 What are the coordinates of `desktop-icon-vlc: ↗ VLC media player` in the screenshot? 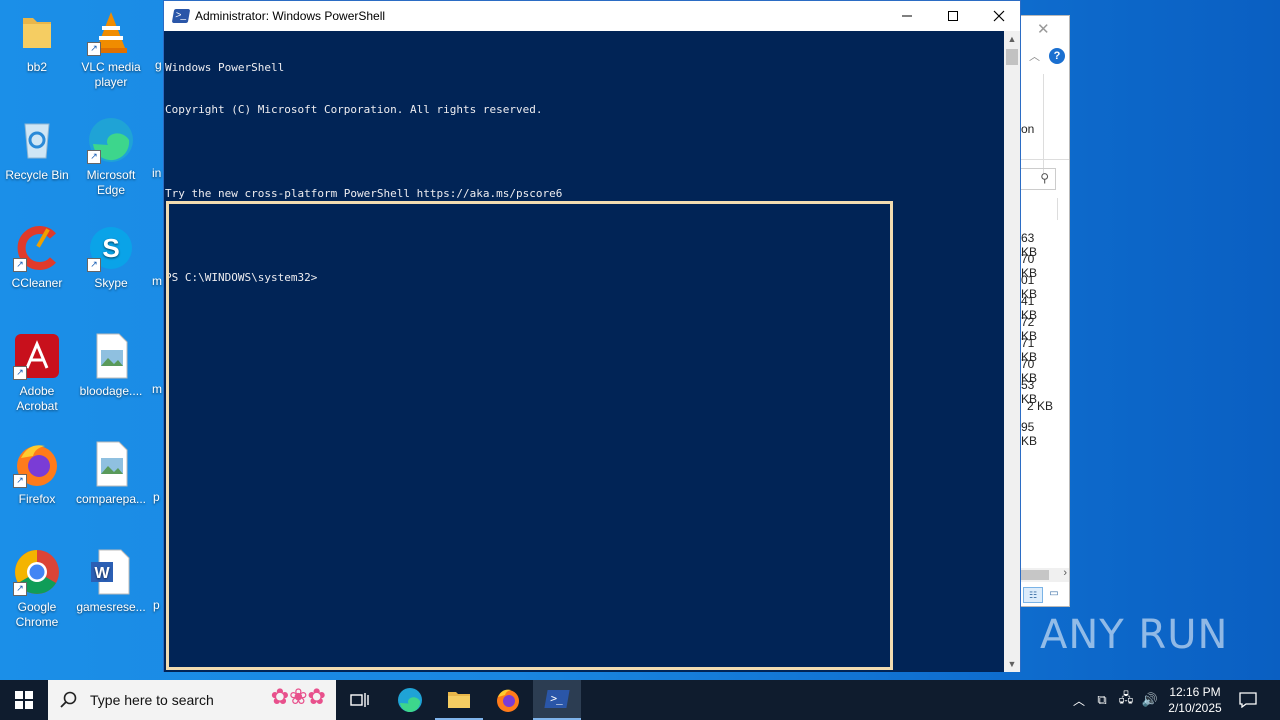 It's located at (111, 49).